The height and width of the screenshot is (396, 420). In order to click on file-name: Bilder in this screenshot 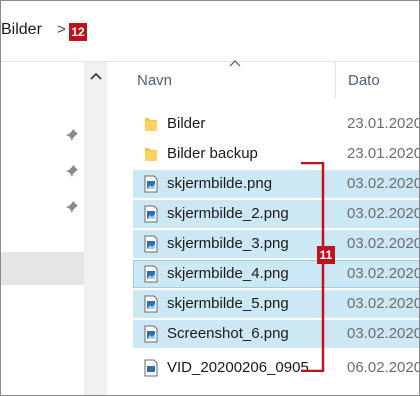, I will do `click(186, 123)`.